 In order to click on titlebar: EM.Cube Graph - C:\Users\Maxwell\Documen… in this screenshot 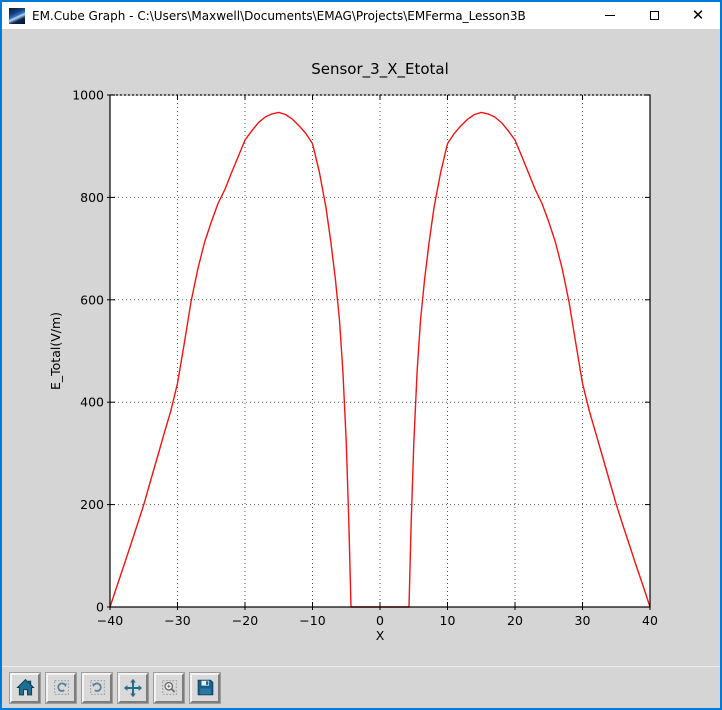, I will do `click(361, 15)`.